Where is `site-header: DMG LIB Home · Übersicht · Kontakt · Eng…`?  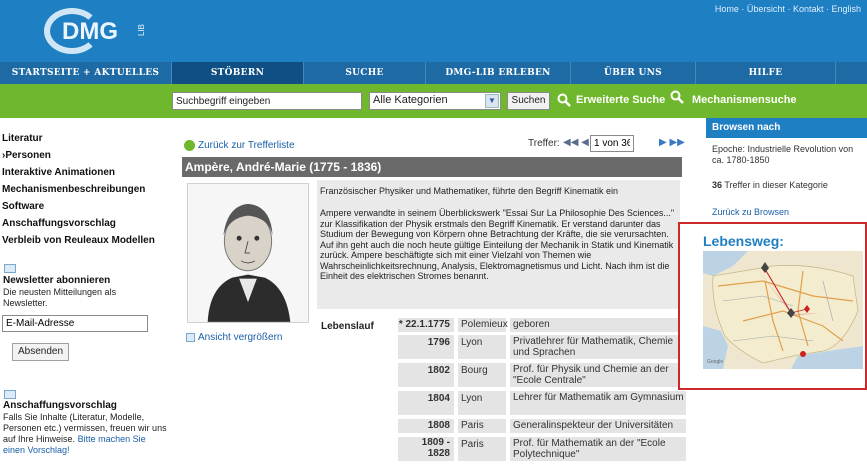
site-header: DMG LIB Home · Übersicht · Kontakt · Eng… is located at coordinates (433, 31).